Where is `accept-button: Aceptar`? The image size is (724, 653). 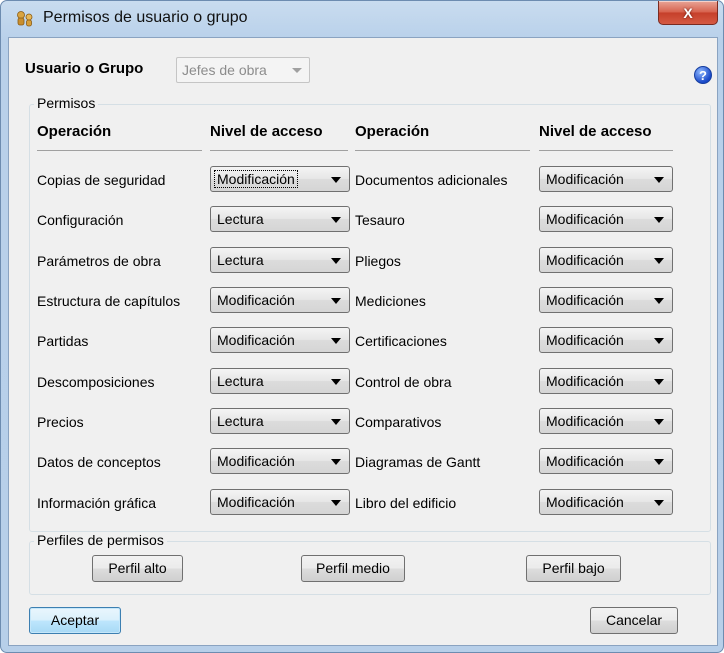
accept-button: Aceptar is located at coordinates (75, 620).